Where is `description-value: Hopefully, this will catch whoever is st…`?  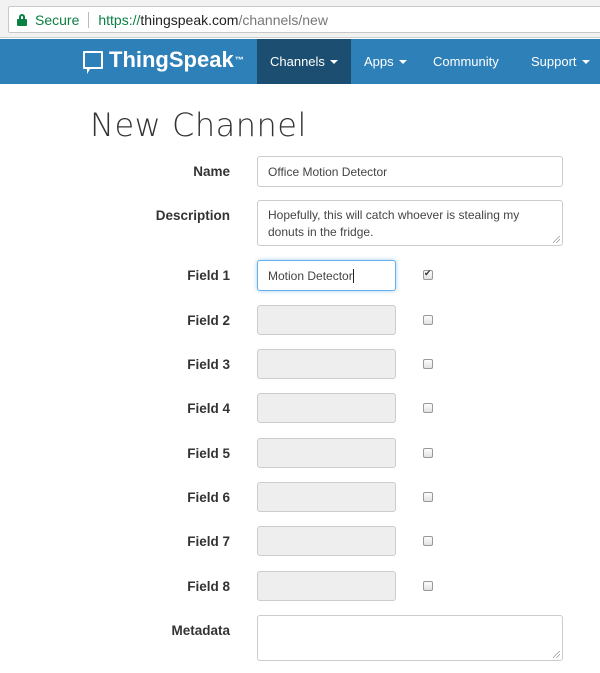
description-value: Hopefully, this will catch whoever is st… is located at coordinates (394, 223).